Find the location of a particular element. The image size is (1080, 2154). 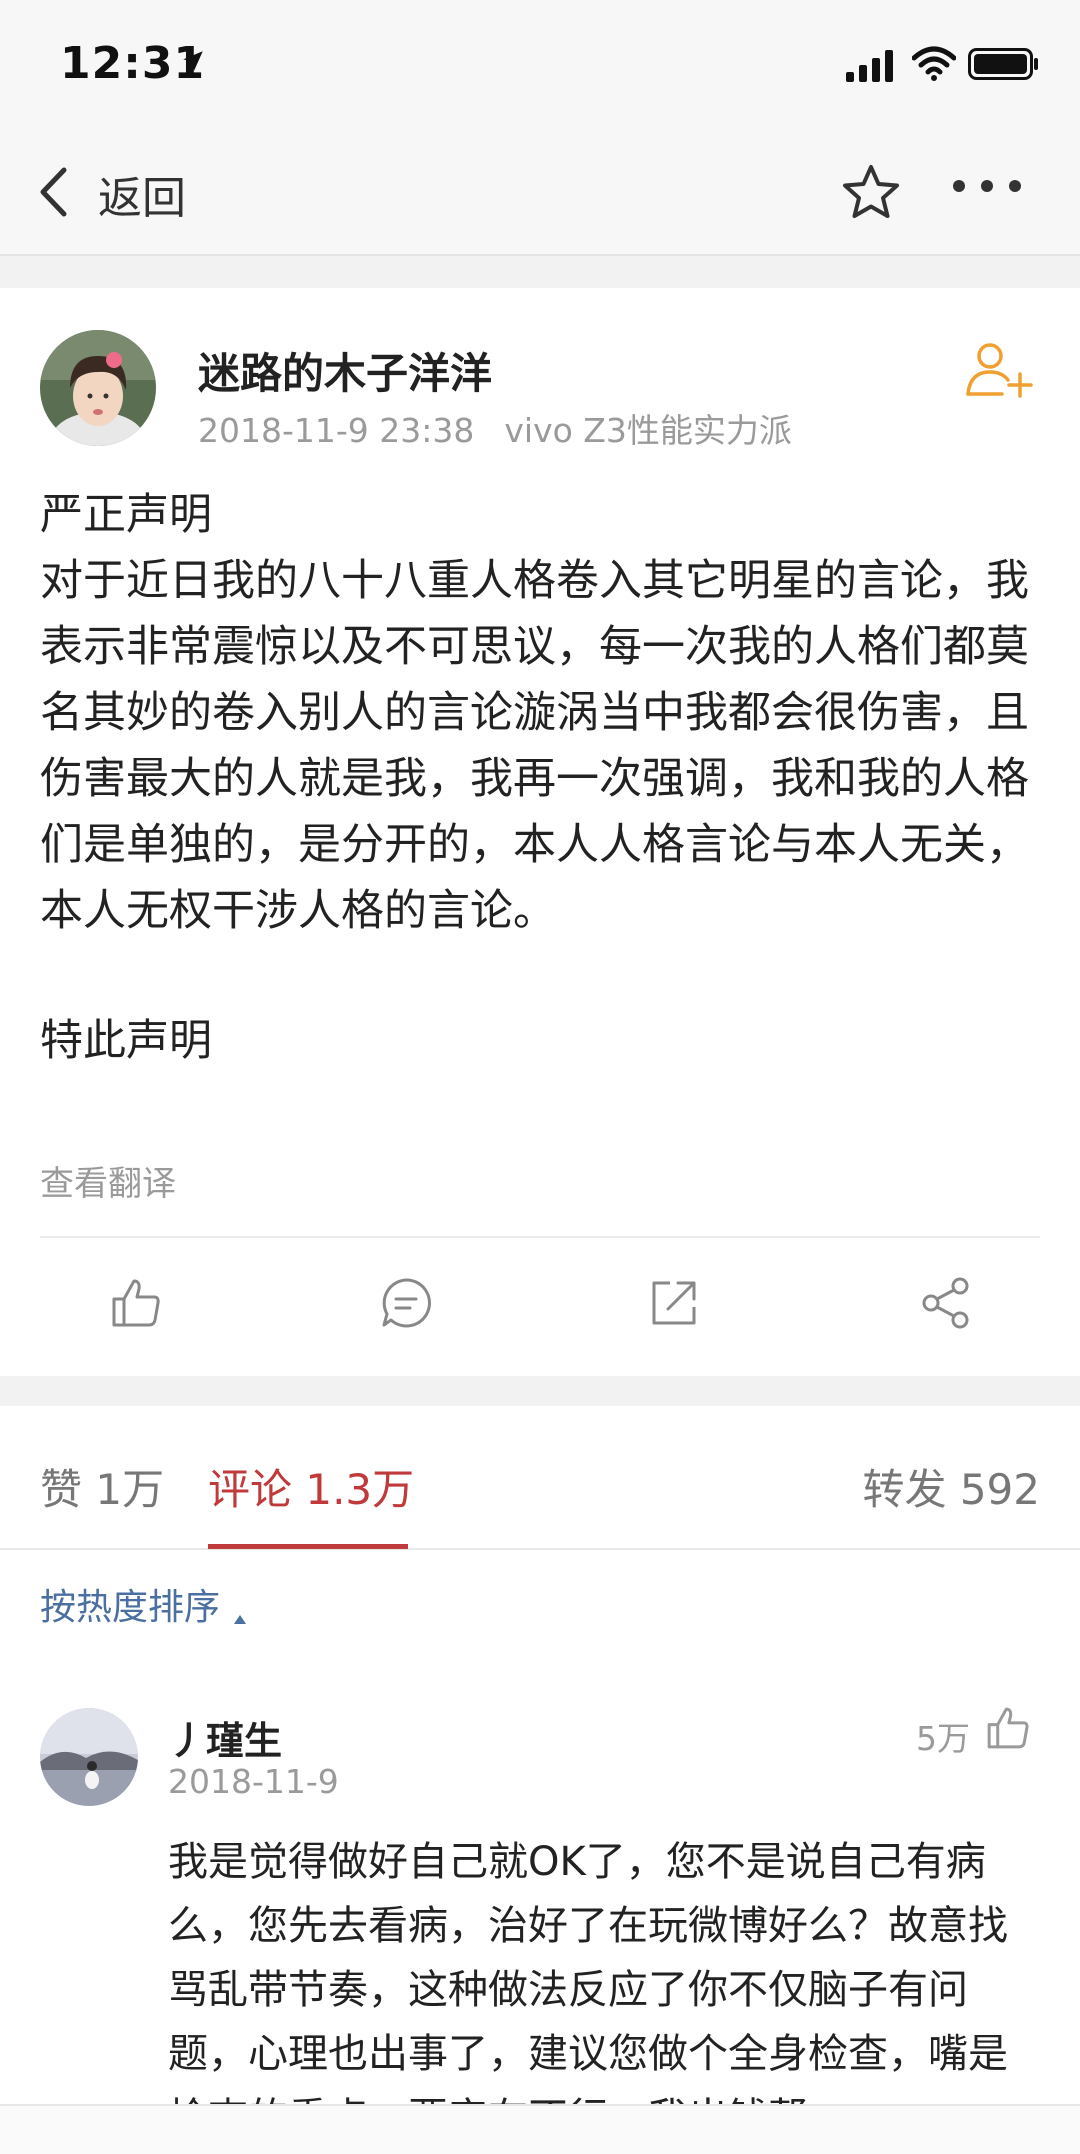

star-icon is located at coordinates (871, 194).